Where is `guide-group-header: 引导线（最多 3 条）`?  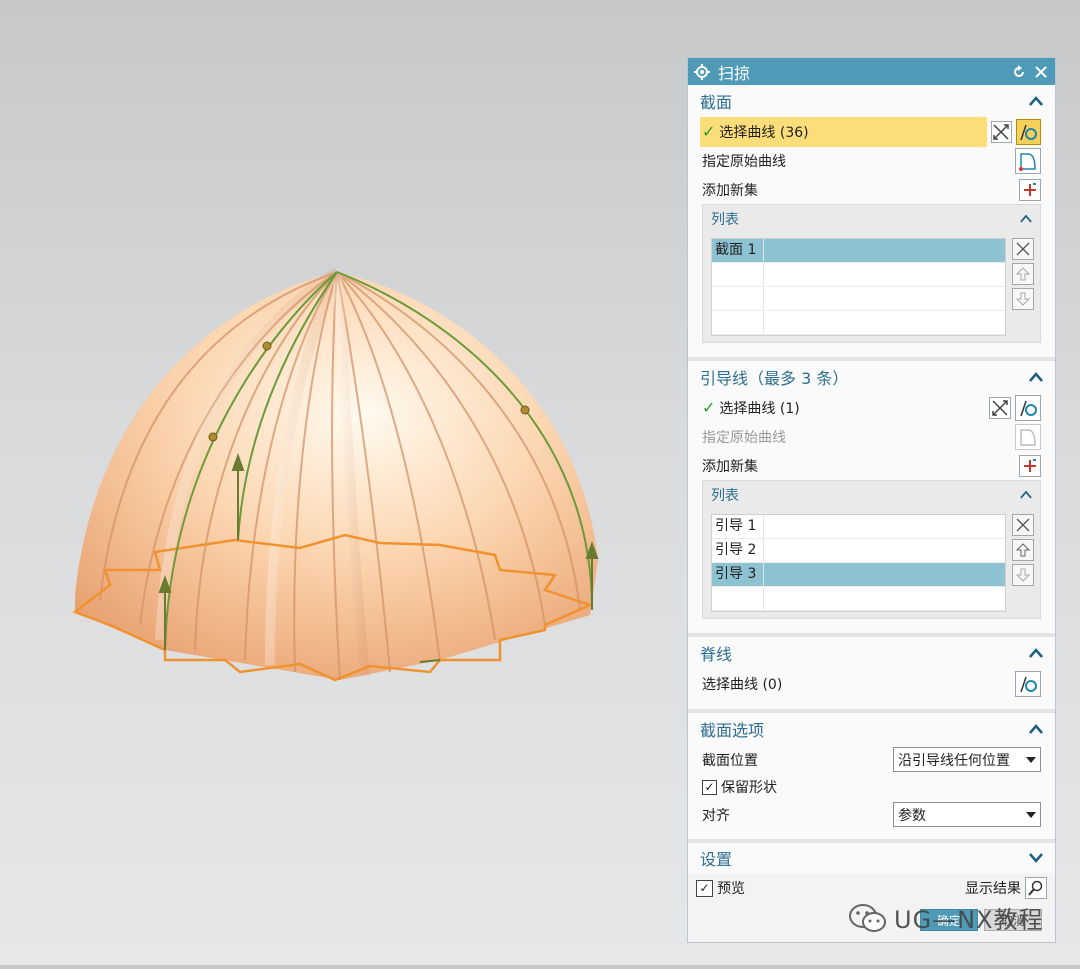 guide-group-header: 引导线（最多 3 条） is located at coordinates (871, 377).